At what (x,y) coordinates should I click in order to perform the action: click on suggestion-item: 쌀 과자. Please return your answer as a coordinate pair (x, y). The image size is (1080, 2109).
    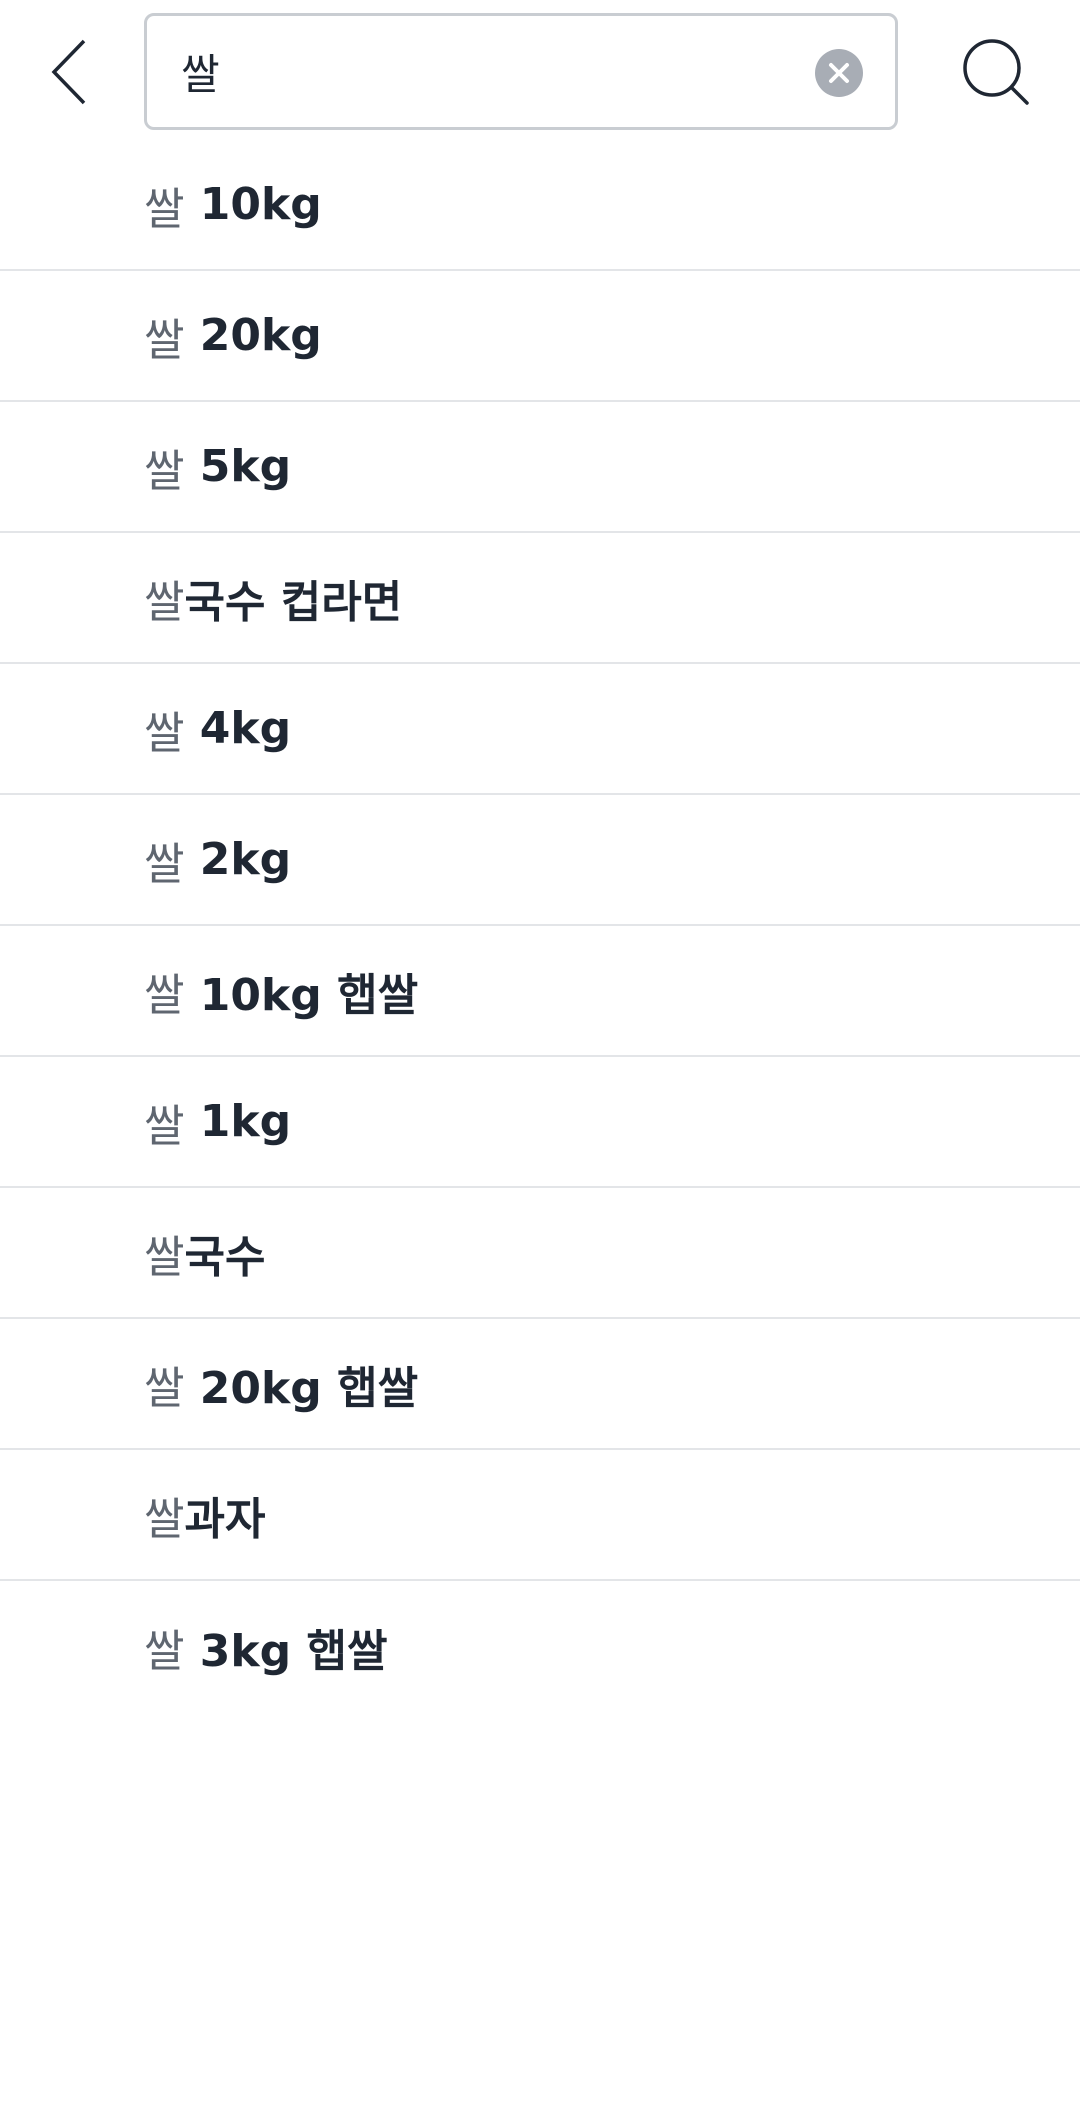
    Looking at the image, I should click on (540, 1515).